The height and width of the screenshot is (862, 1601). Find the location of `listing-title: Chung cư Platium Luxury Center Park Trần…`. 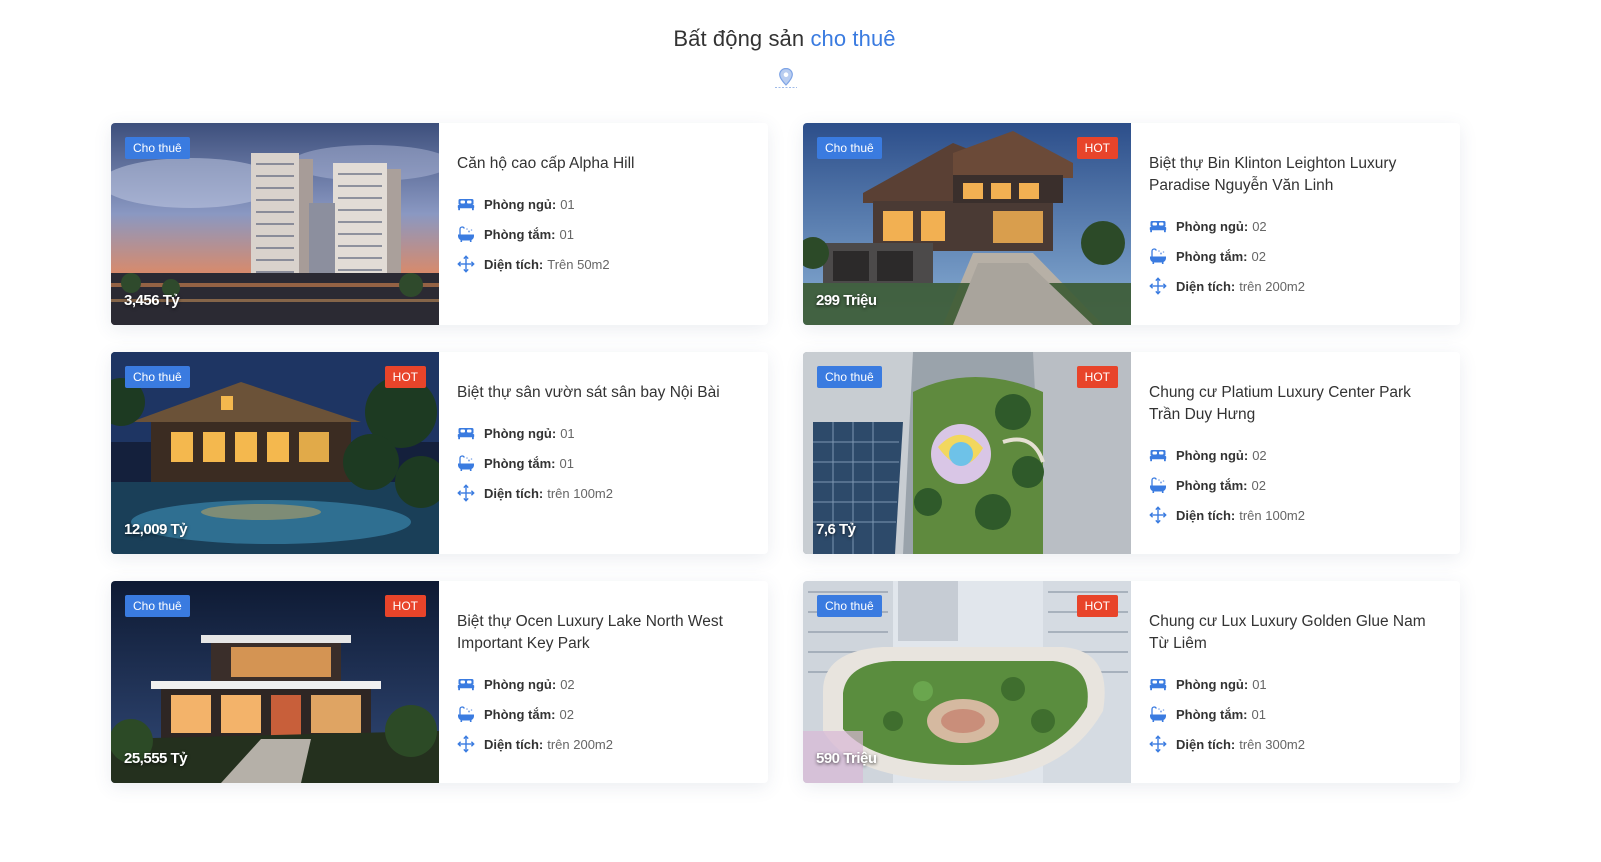

listing-title: Chung cư Platium Luxury Center Park Trần… is located at coordinates (1296, 404).